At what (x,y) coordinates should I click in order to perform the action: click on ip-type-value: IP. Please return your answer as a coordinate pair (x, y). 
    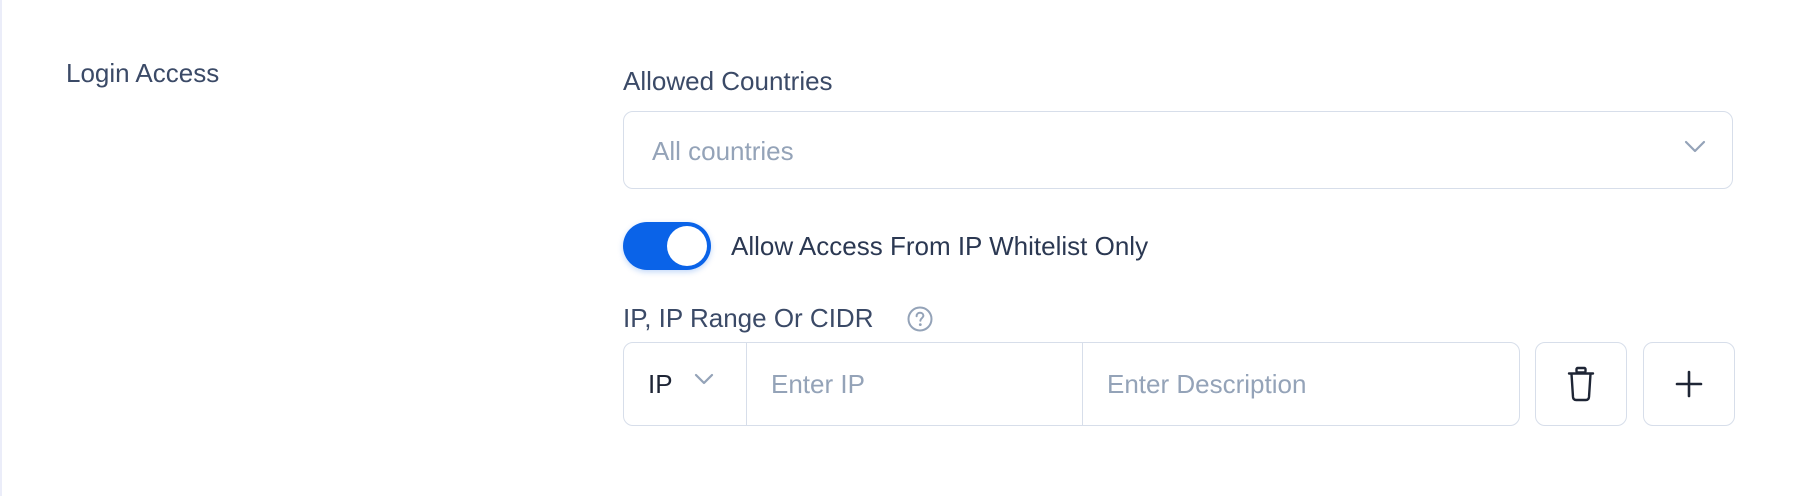
    Looking at the image, I should click on (660, 384).